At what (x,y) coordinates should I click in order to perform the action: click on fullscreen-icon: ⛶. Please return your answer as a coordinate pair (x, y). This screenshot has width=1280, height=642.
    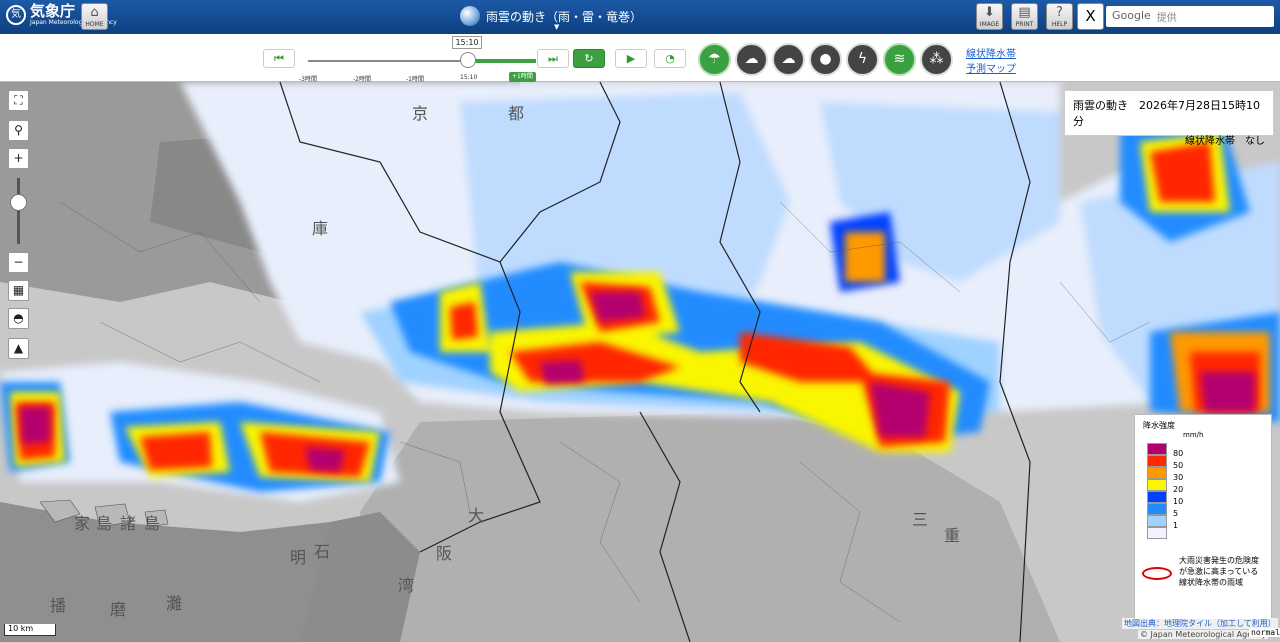
    Looking at the image, I should click on (18, 100).